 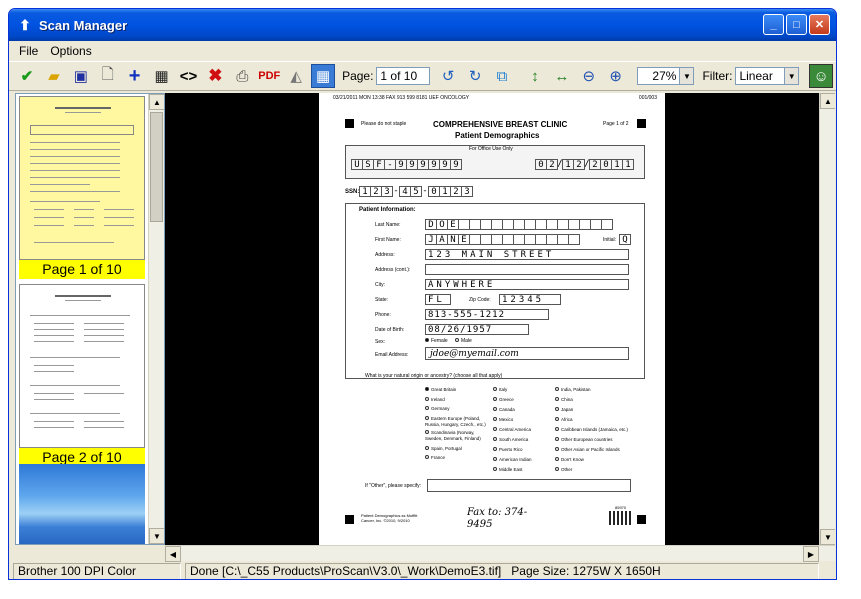 What do you see at coordinates (358, 76) in the screenshot?
I see `page-label: Page:` at bounding box center [358, 76].